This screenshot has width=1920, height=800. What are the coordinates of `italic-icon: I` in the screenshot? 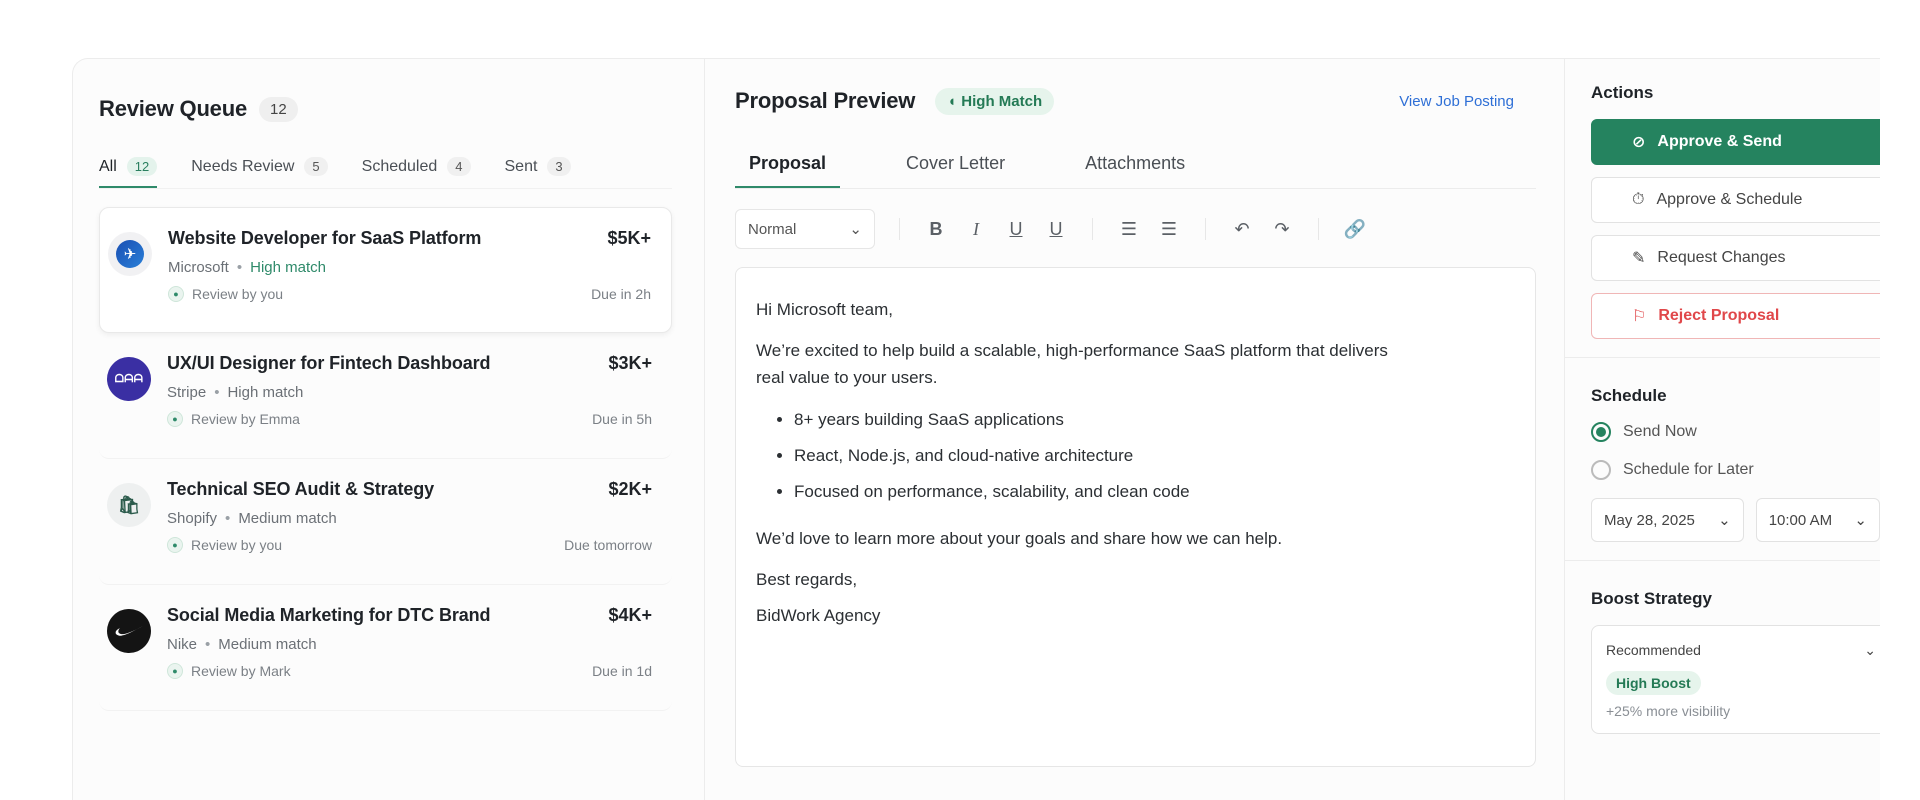 It's located at (976, 229).